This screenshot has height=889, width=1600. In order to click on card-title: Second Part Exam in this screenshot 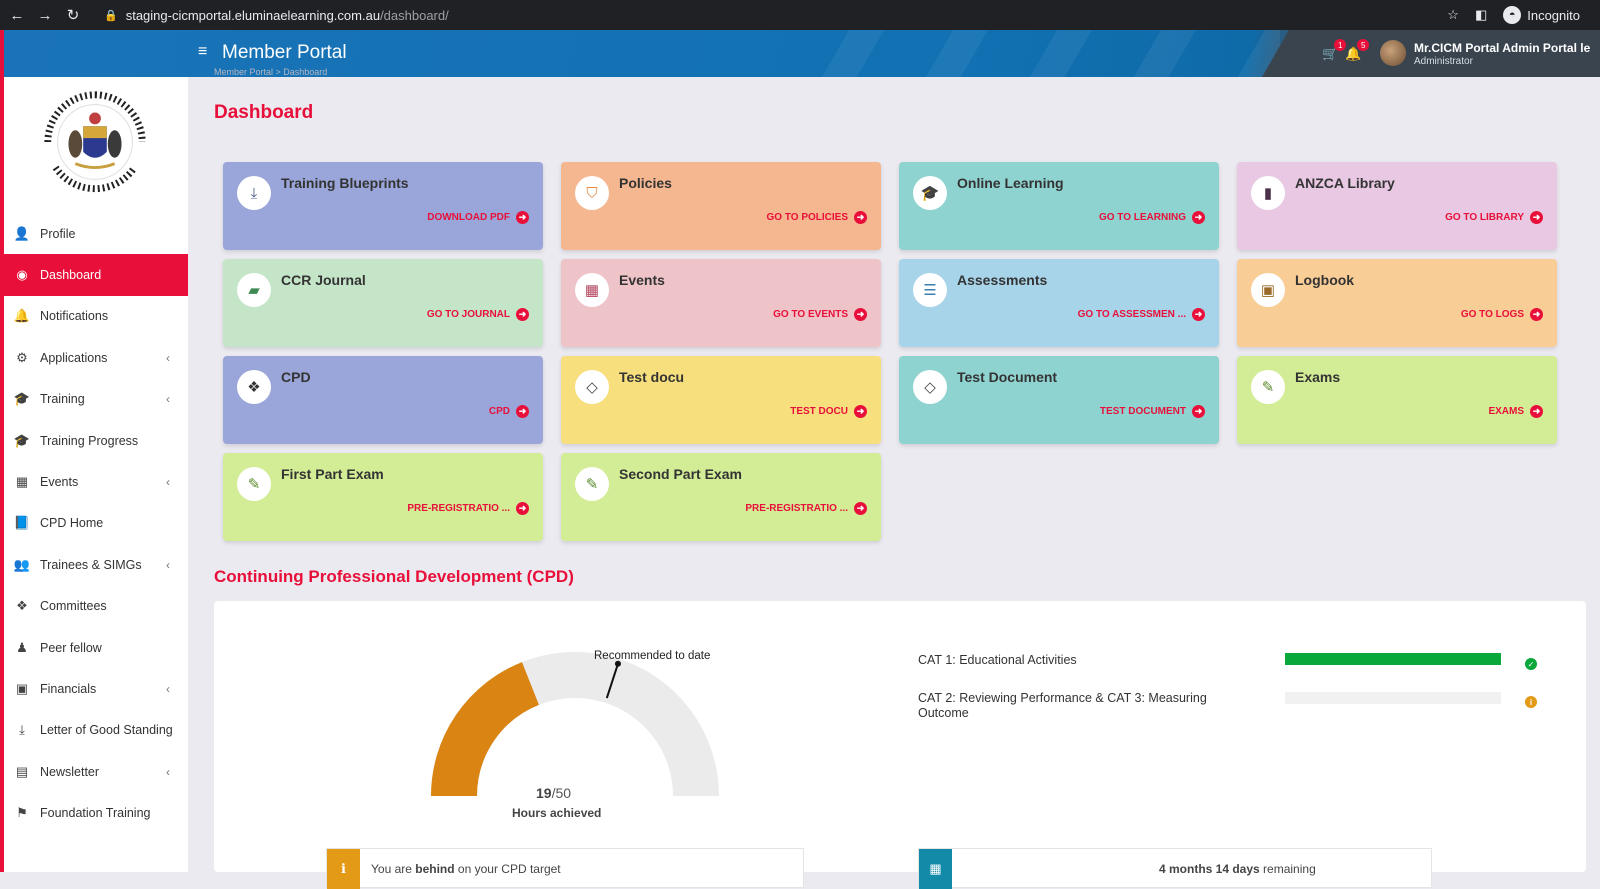, I will do `click(680, 474)`.